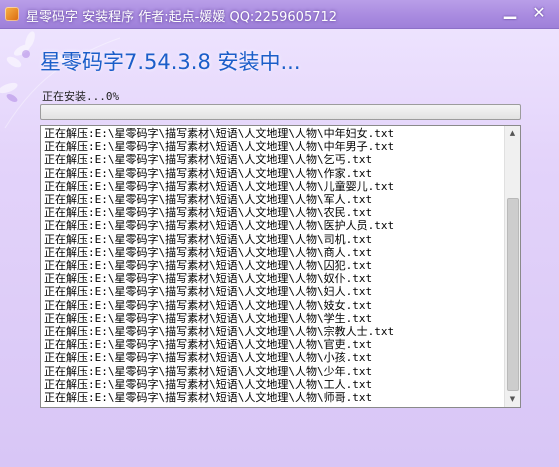 This screenshot has height=467, width=559. I want to click on log-line: 正在解压:E:\星零码字\描写素材\短语\人文地理\人物\司机.txt, so click(208, 239).